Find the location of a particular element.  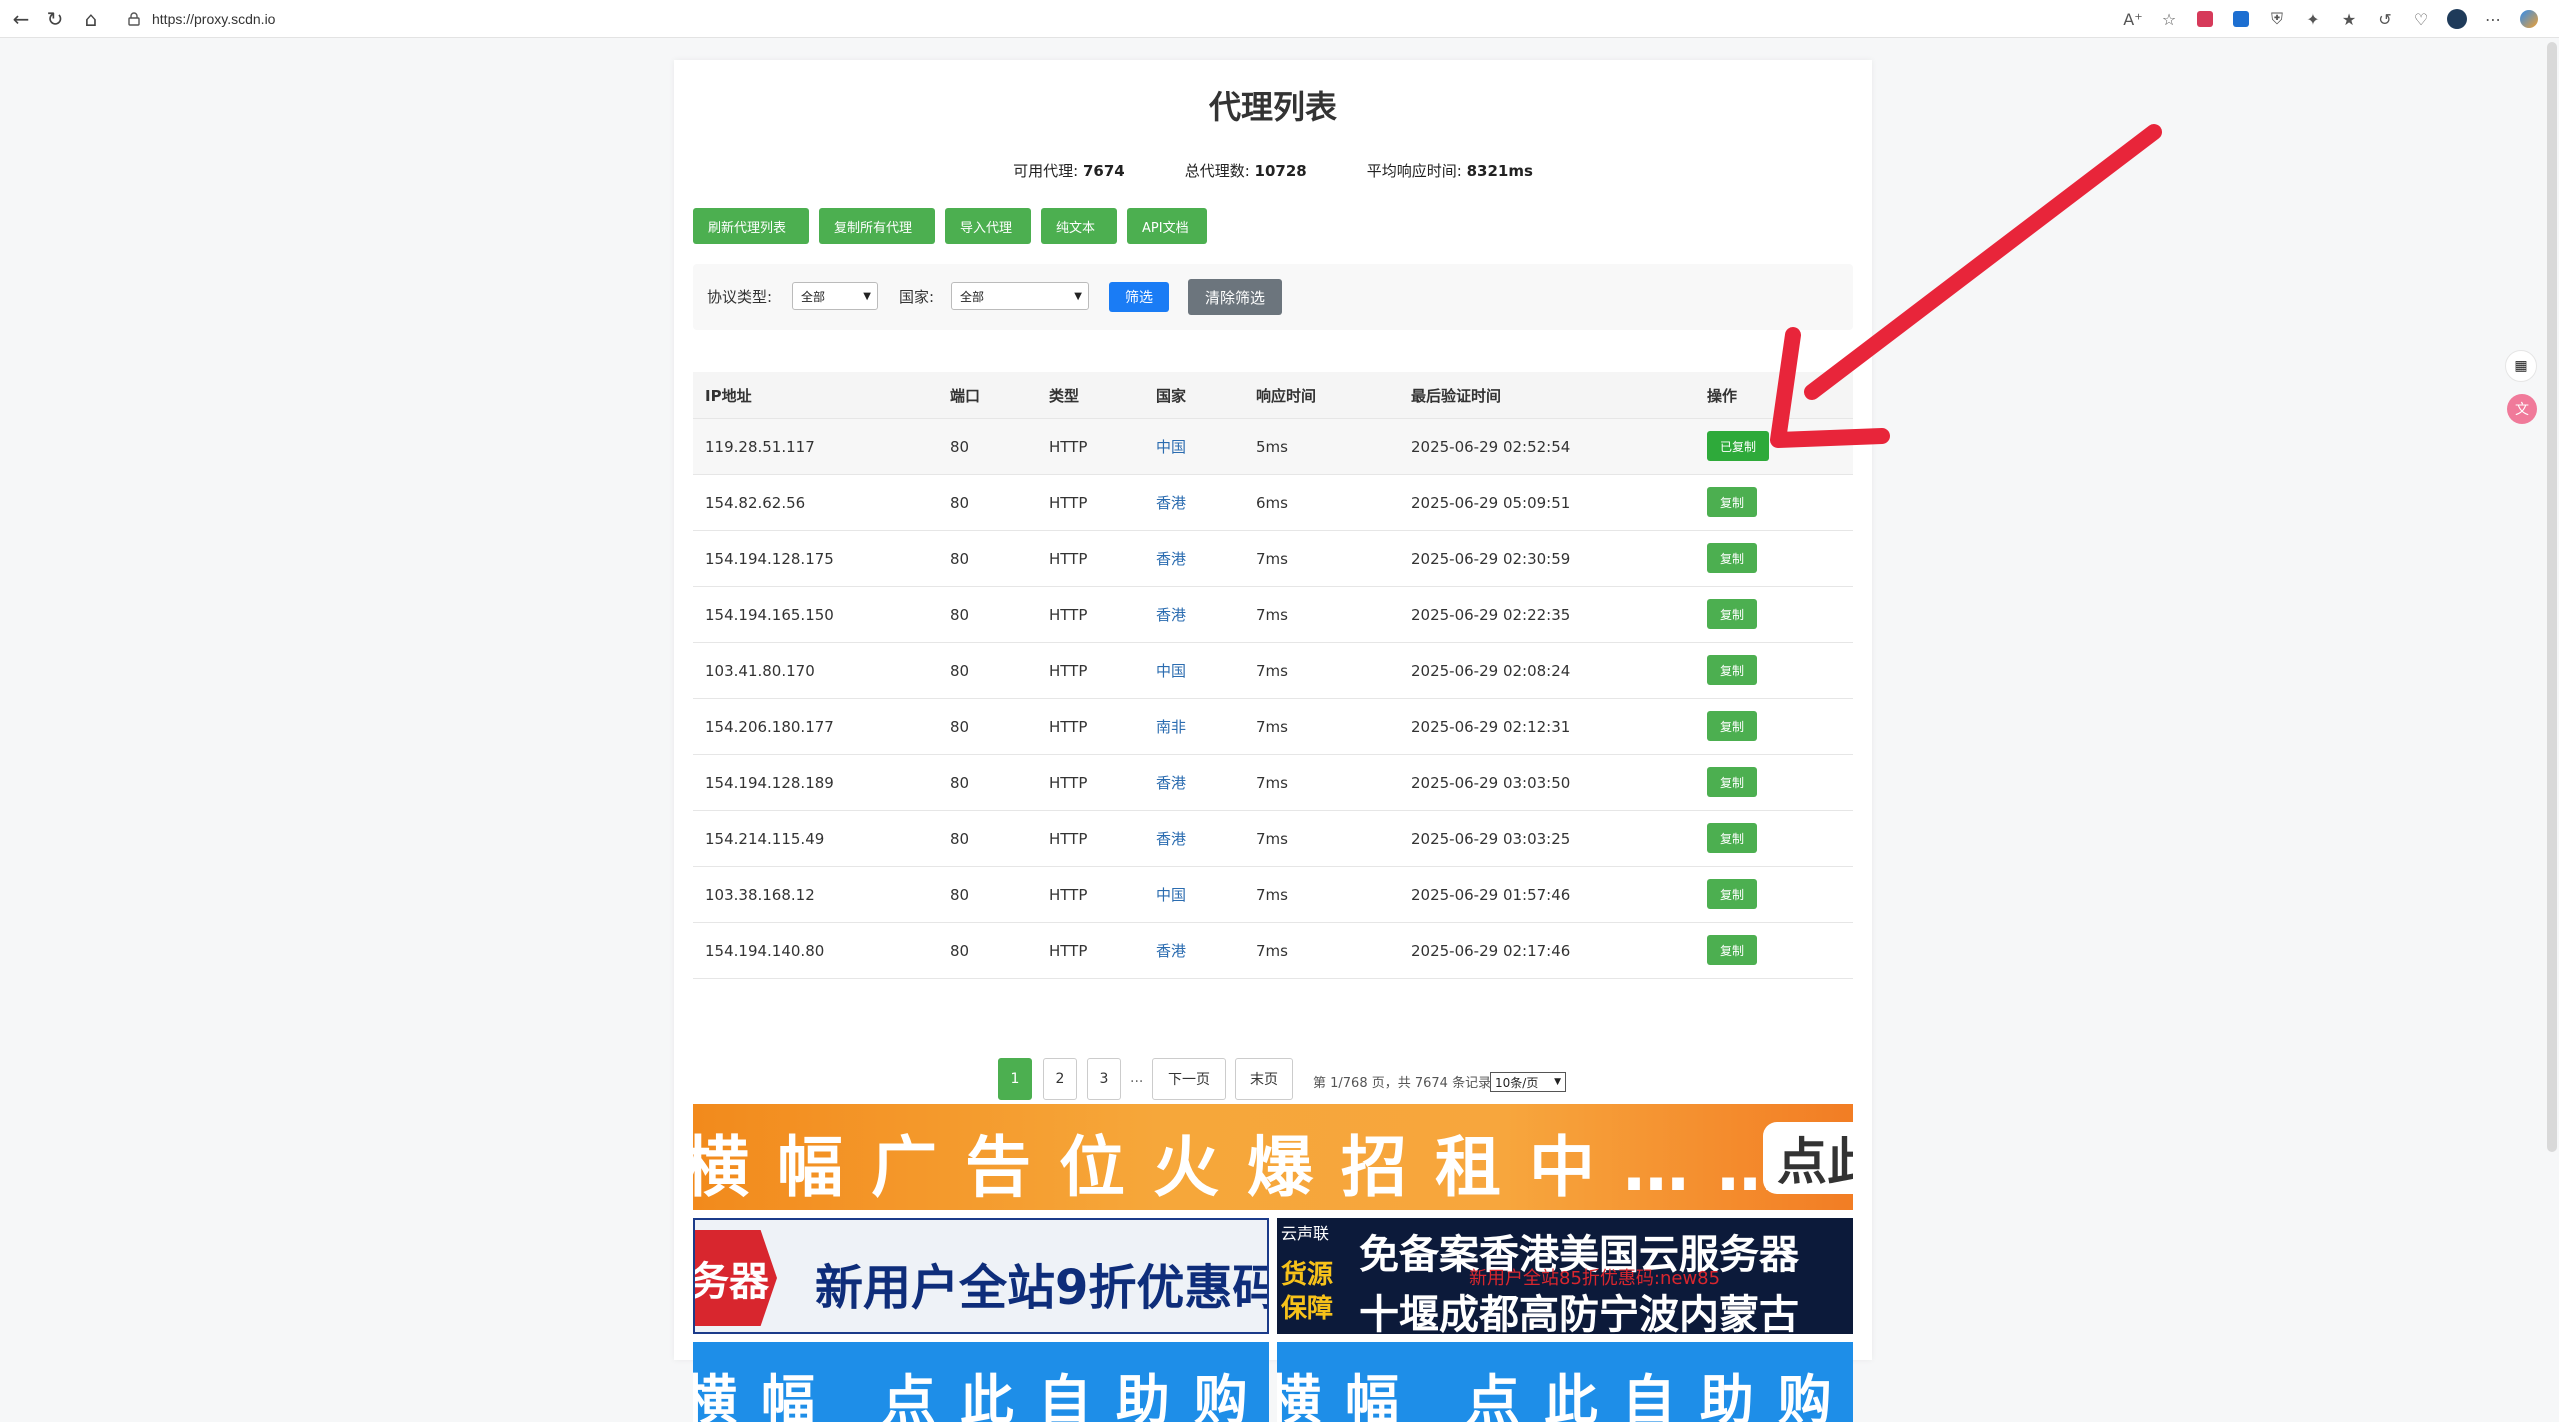

cell-verified-time: 2025-06-29 02:17:46 is located at coordinates (1491, 950).